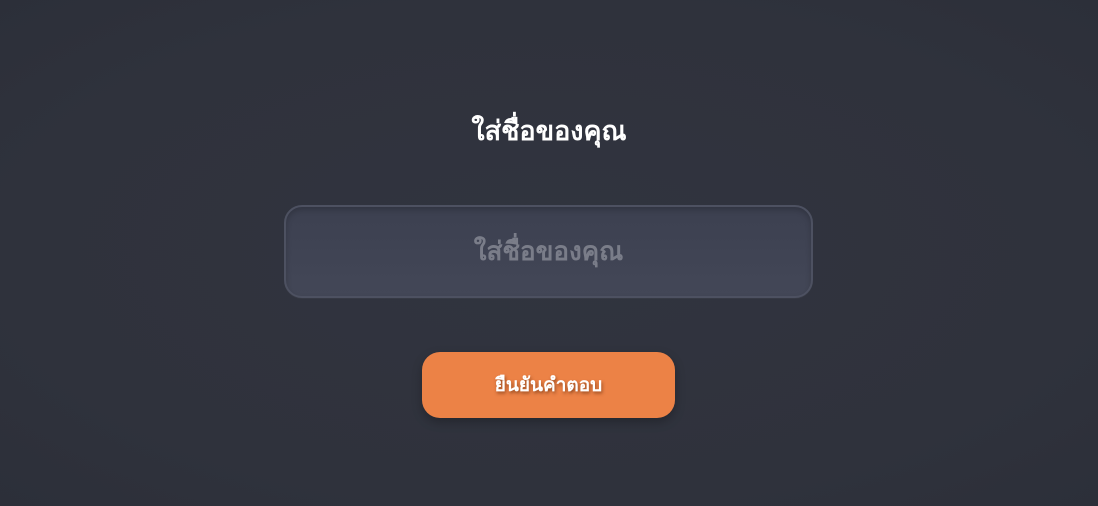  Describe the element at coordinates (548, 385) in the screenshot. I see `confirm-answer-button: ยืนยันคำตอบ` at that location.